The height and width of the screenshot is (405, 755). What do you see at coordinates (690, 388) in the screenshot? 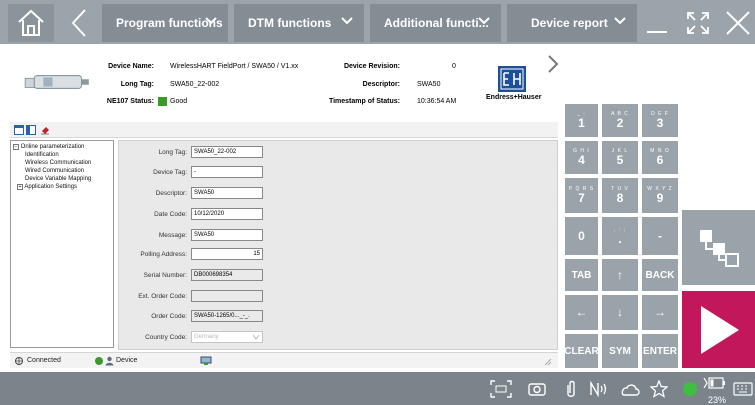
I see `status-dot-icon` at bounding box center [690, 388].